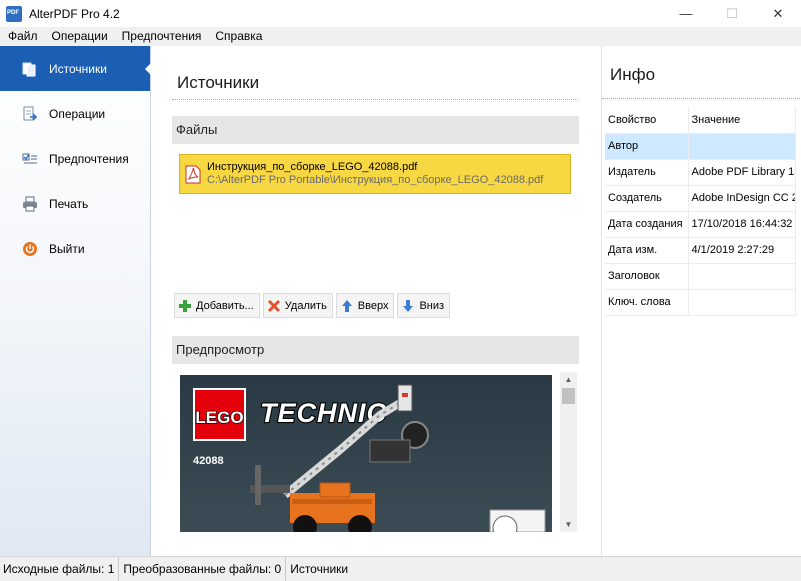 The image size is (801, 581). I want to click on app-icon, so click(14, 13).